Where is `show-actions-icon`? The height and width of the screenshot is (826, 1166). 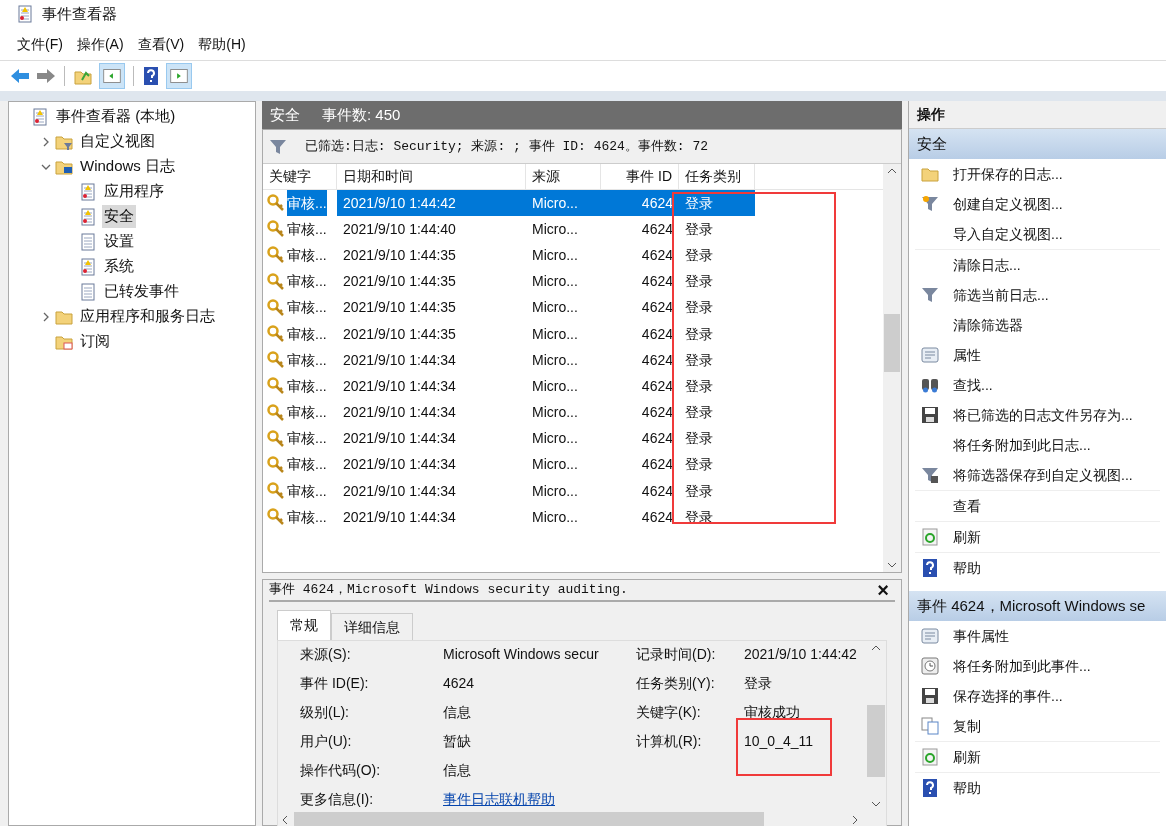 show-actions-icon is located at coordinates (179, 76).